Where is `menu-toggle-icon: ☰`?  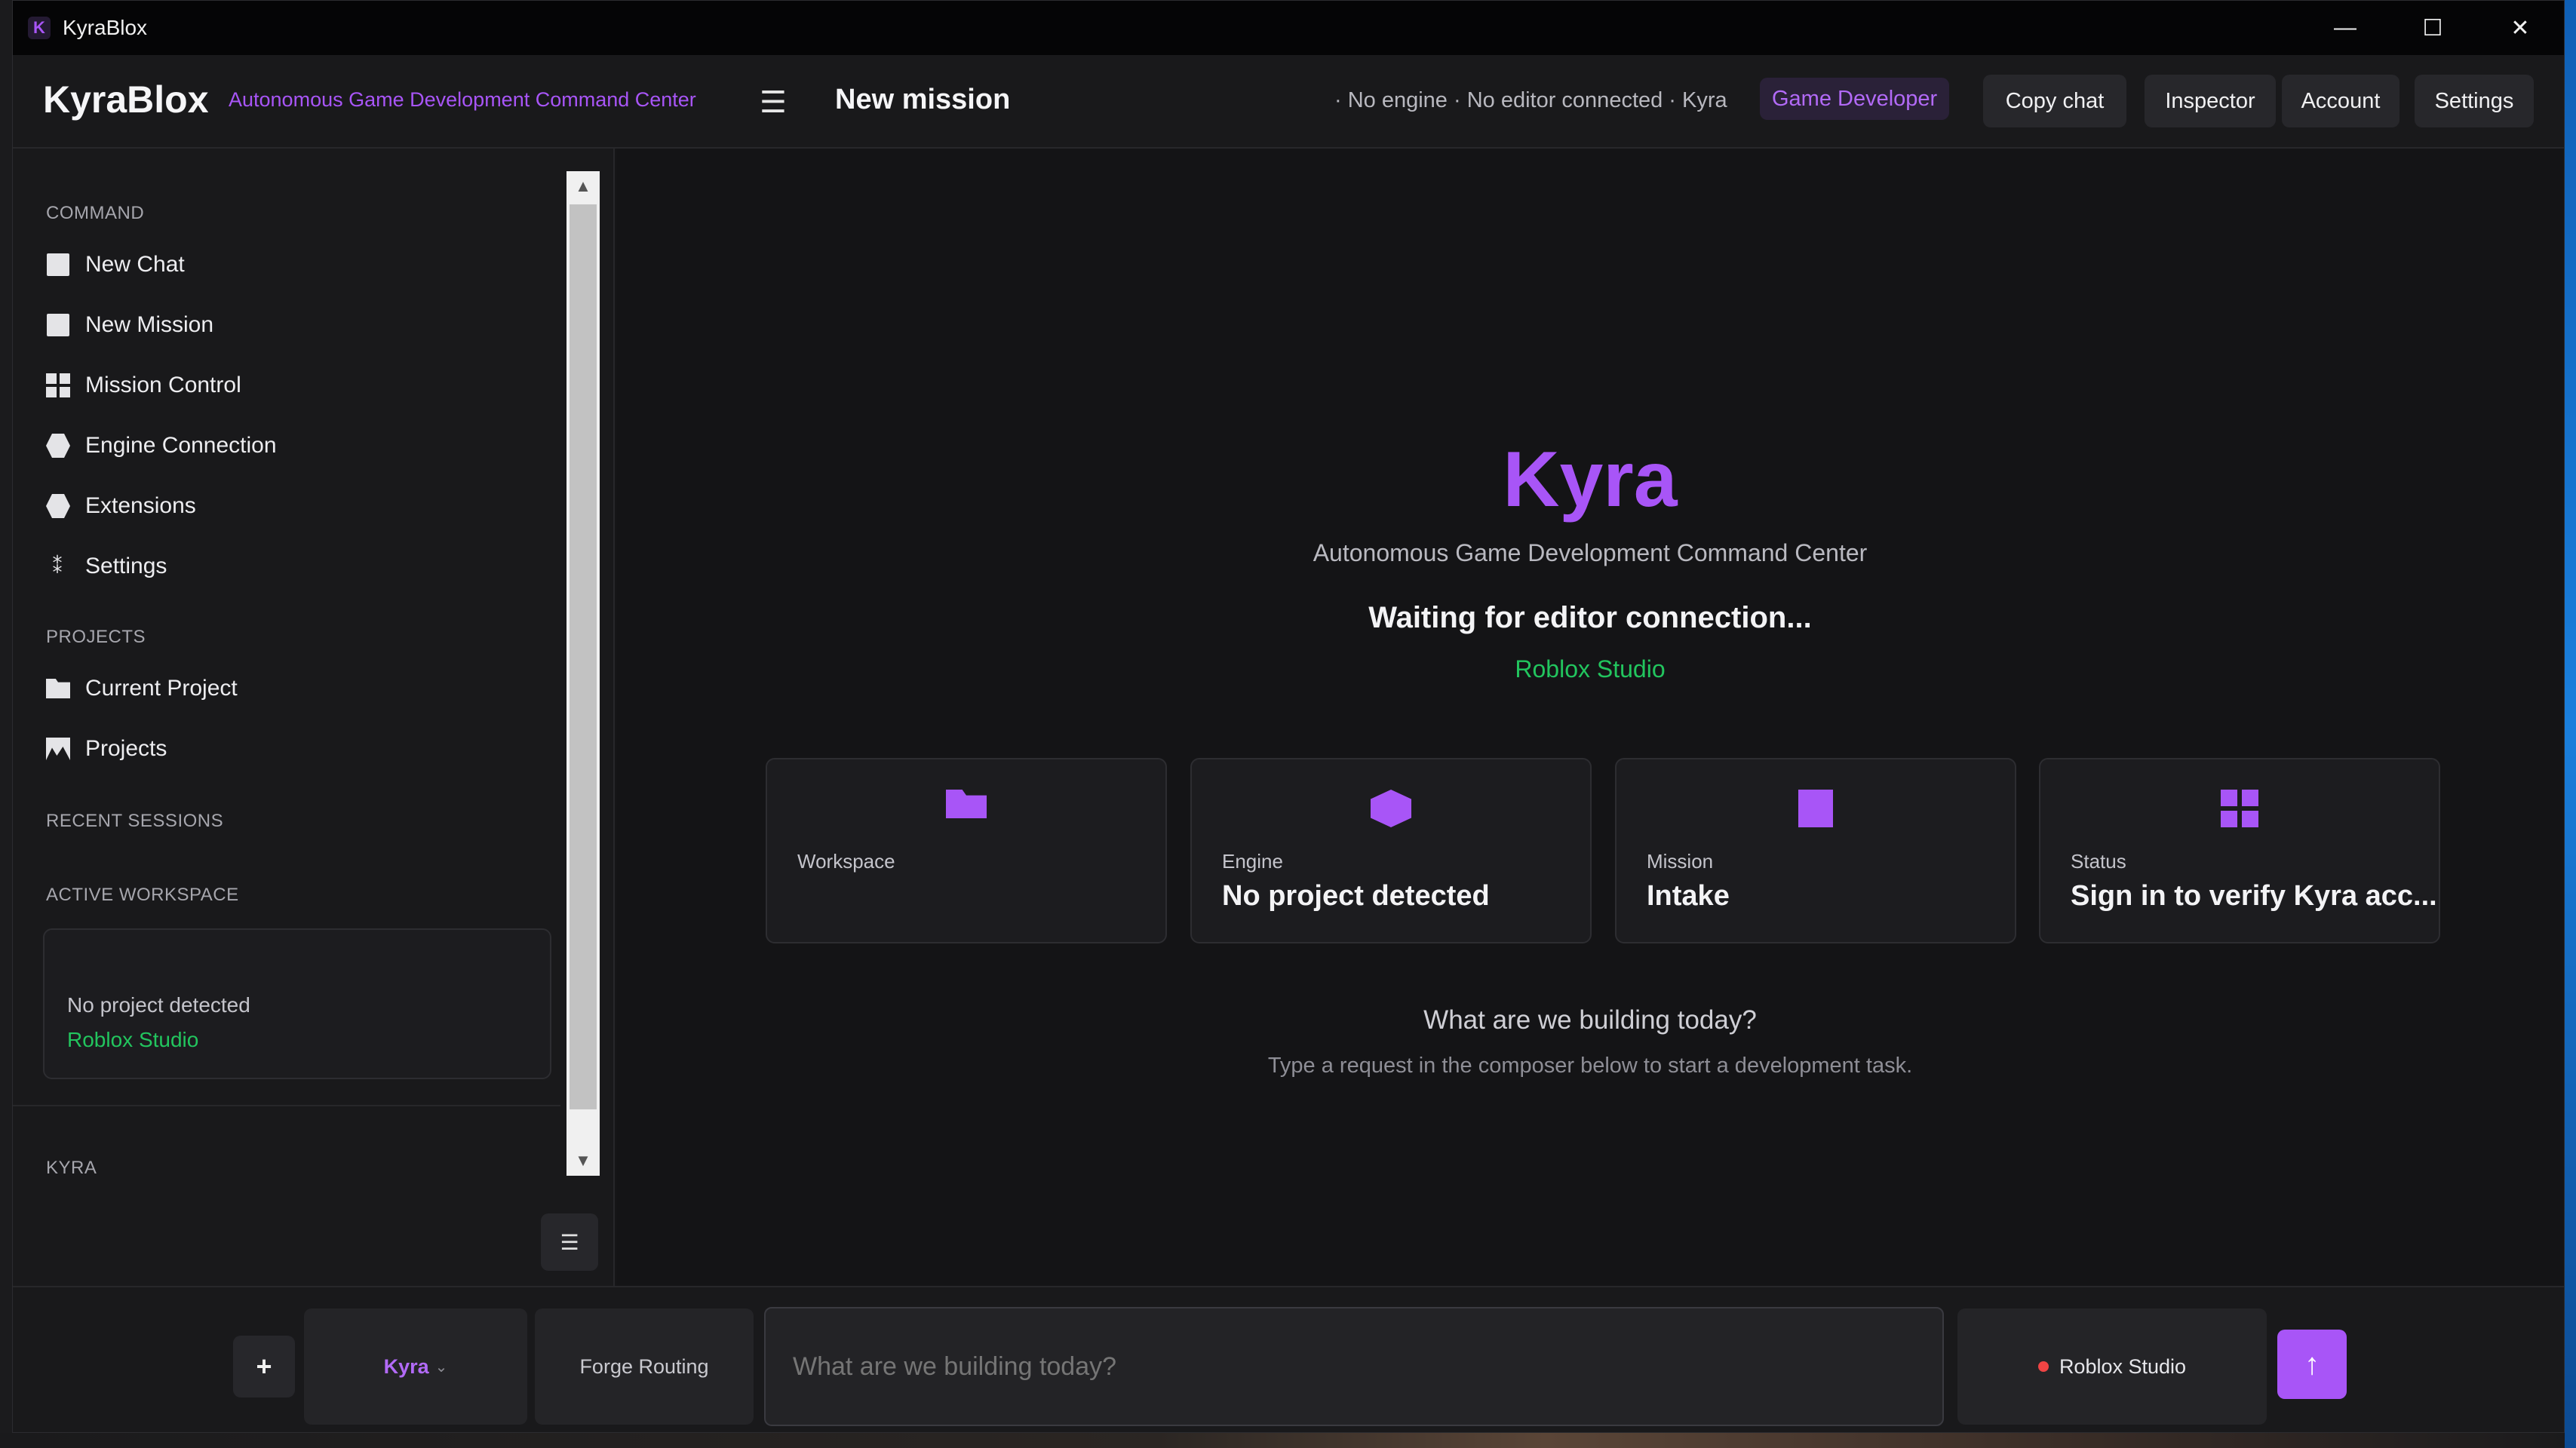 menu-toggle-icon: ☰ is located at coordinates (773, 102).